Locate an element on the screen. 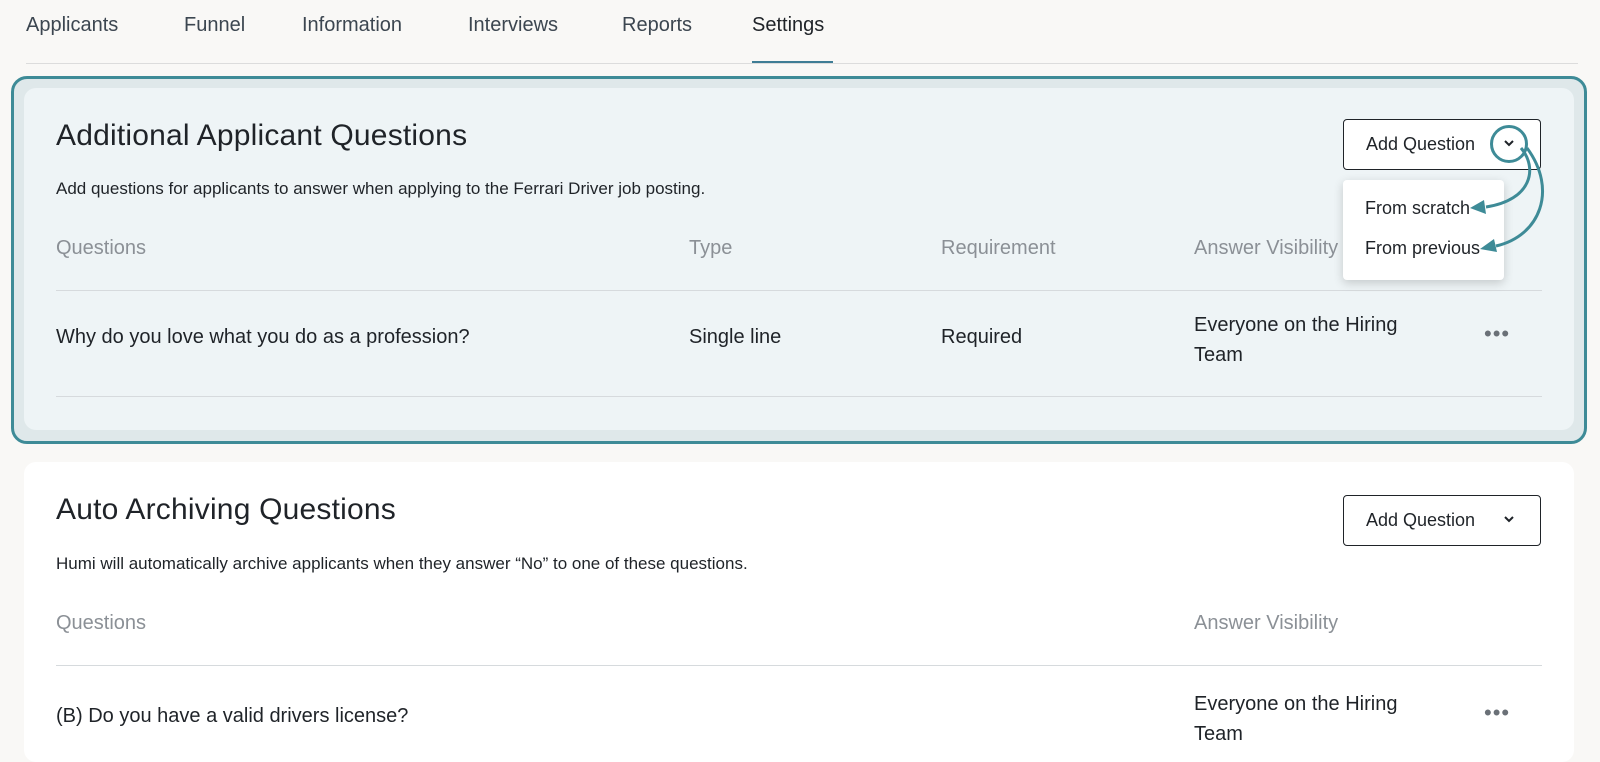 The image size is (1600, 762). col-head-type: Type is located at coordinates (711, 248).